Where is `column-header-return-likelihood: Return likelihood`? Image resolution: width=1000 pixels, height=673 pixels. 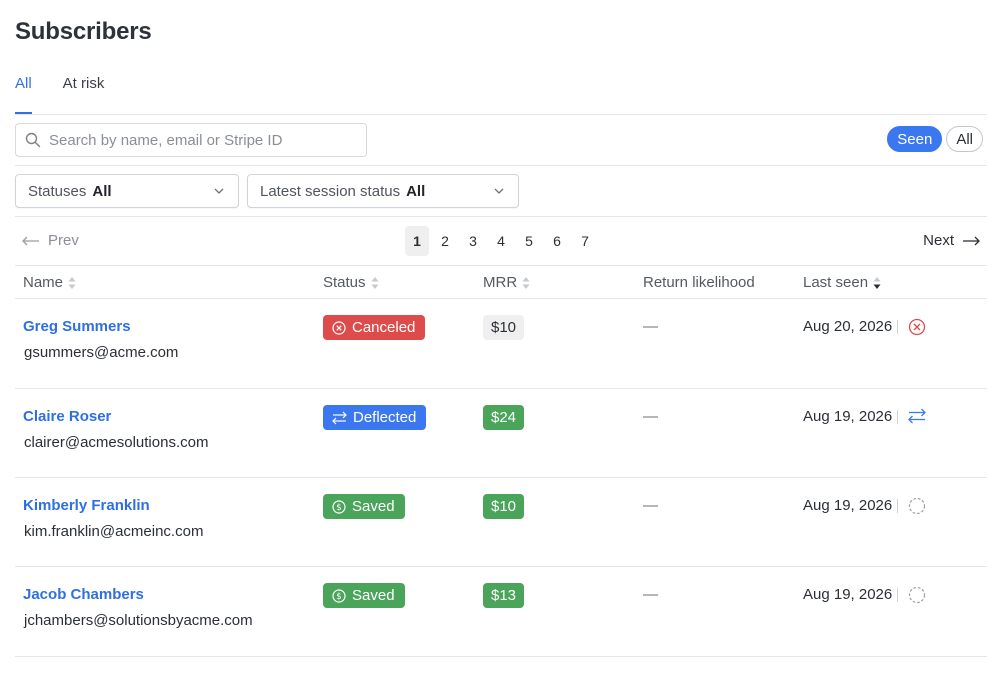 column-header-return-likelihood: Return likelihood is located at coordinates (699, 282).